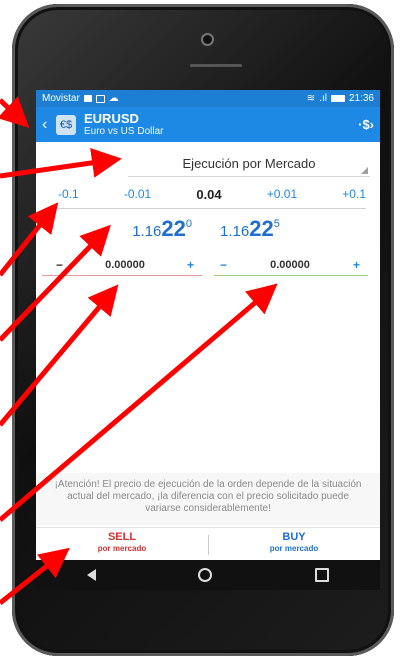 The width and height of the screenshot is (401, 660). I want to click on battery-icon, so click(337, 98).